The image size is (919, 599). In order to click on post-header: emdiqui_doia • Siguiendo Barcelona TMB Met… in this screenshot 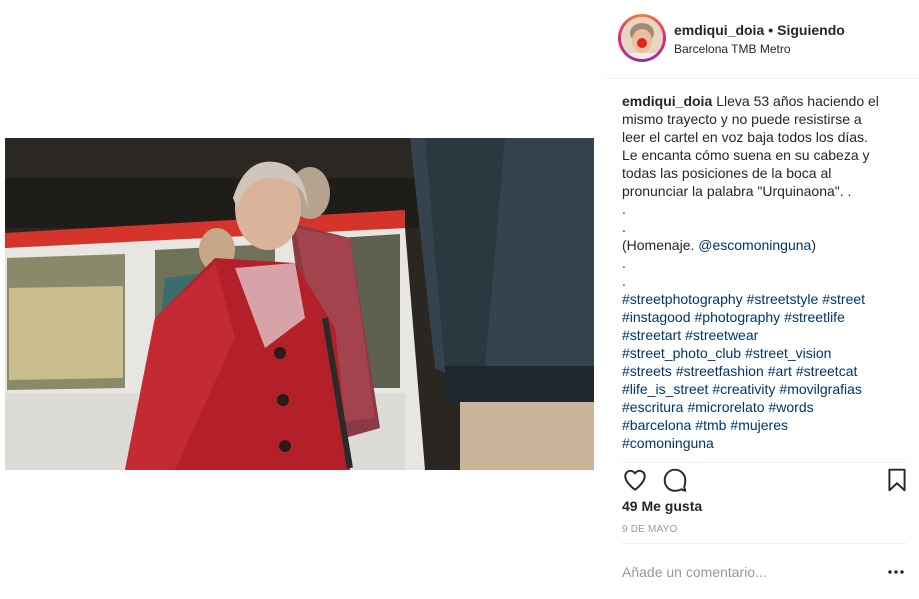, I will do `click(762, 39)`.